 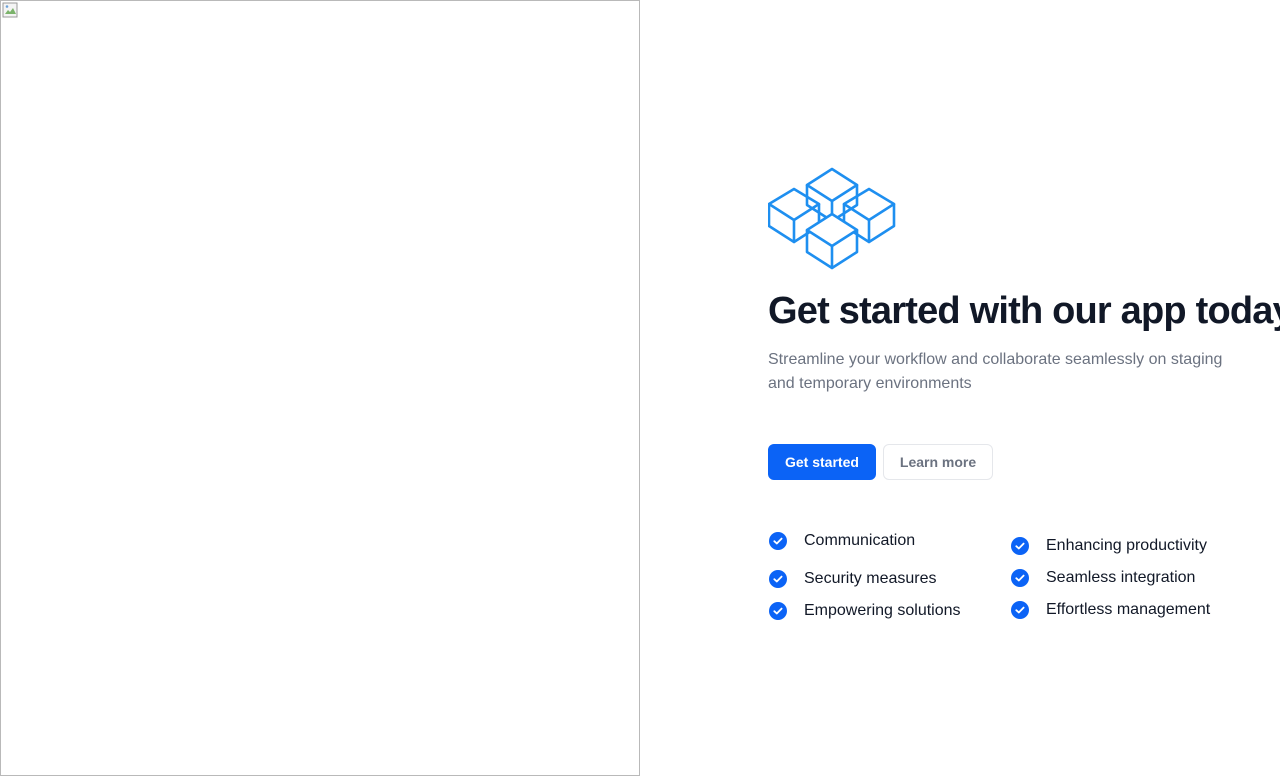 I want to click on learn-more-button: Learn more, so click(x=938, y=462).